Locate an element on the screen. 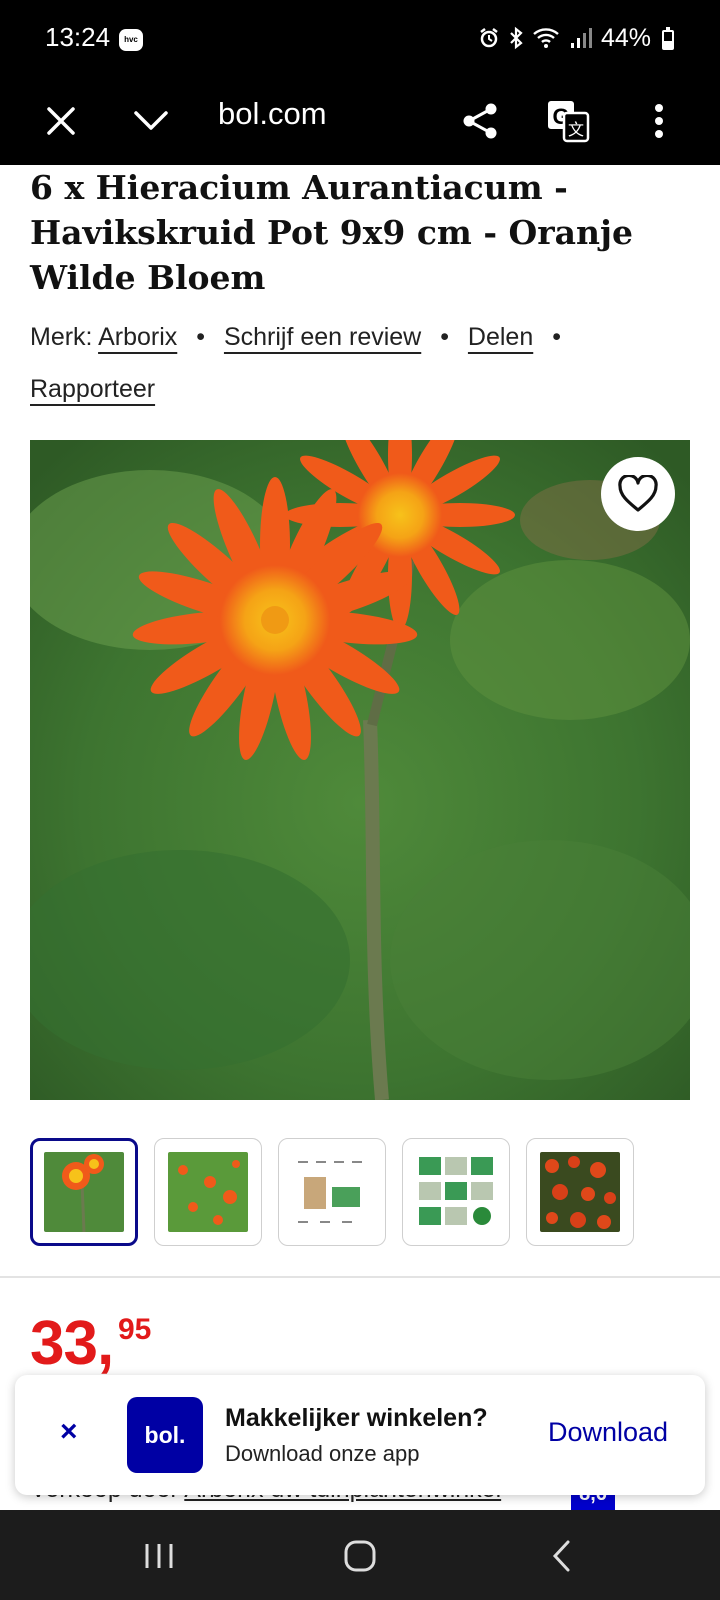 This screenshot has width=720, height=1600. status-time: 13:24 is located at coordinates (78, 37).